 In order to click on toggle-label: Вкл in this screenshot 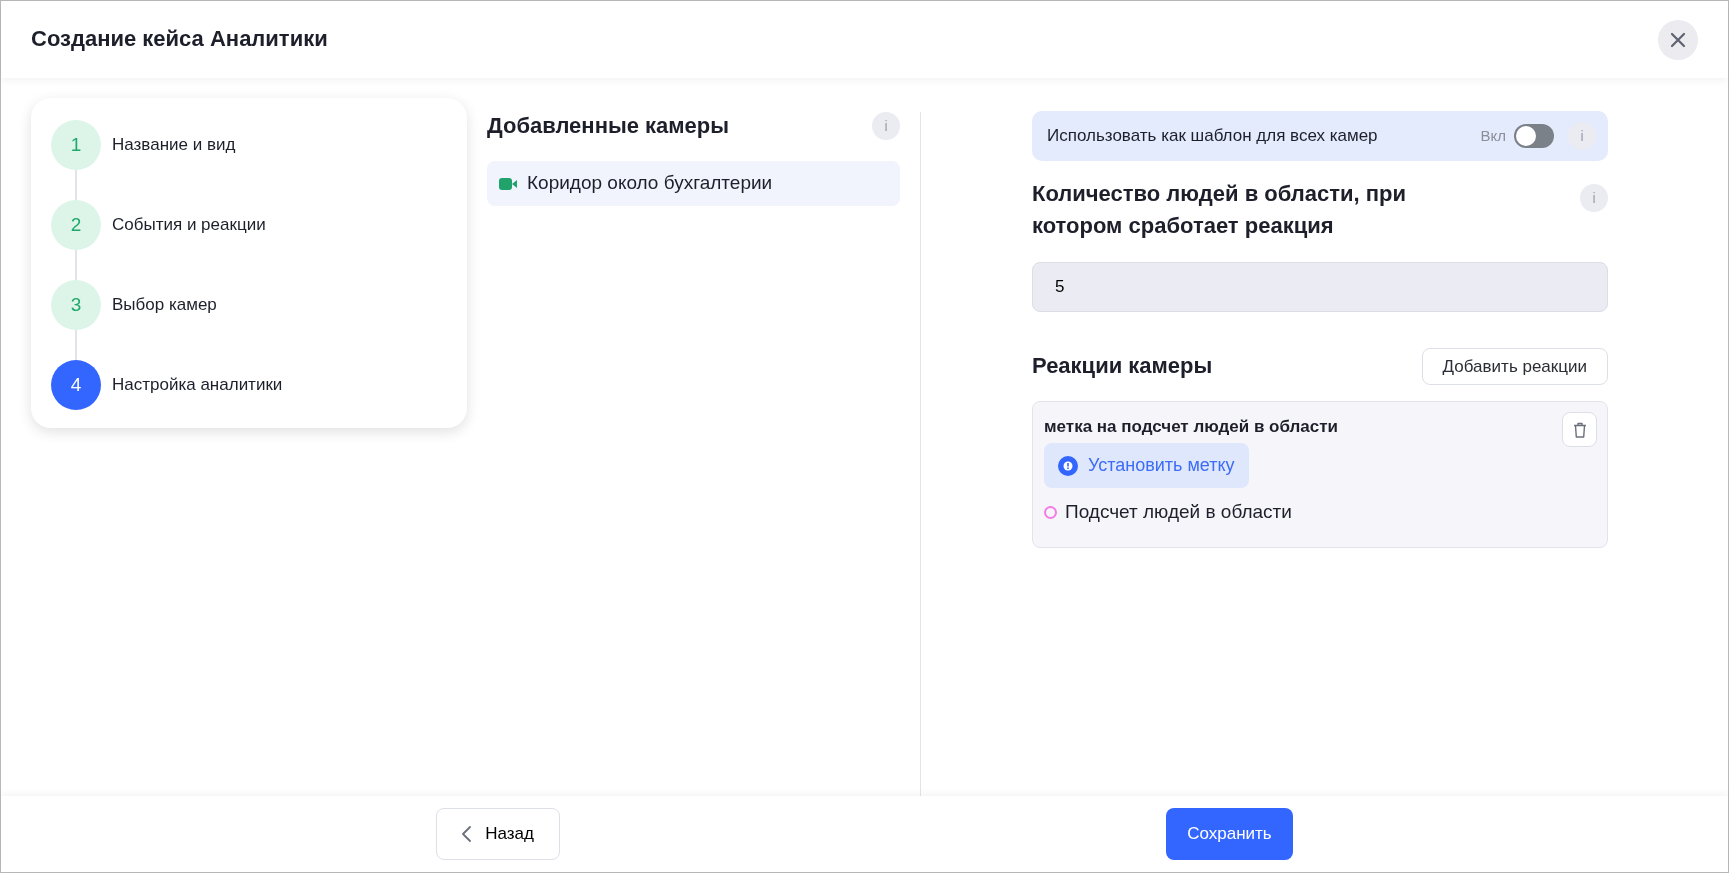, I will do `click(1493, 135)`.